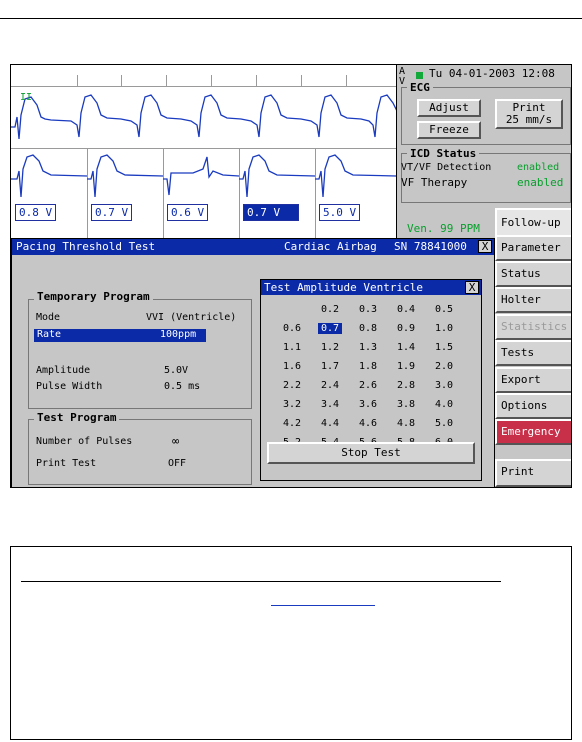 The height and width of the screenshot is (742, 582). What do you see at coordinates (371, 453) in the screenshot?
I see `stop-test-button: Stop Test` at bounding box center [371, 453].